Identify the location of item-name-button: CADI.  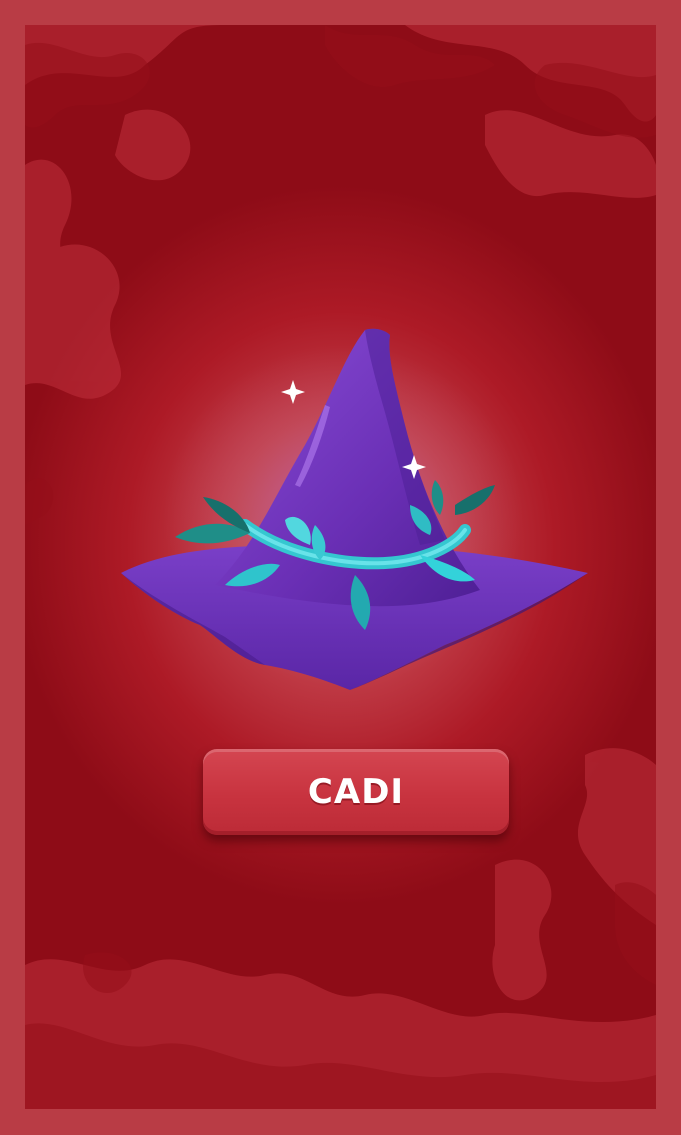
(356, 792).